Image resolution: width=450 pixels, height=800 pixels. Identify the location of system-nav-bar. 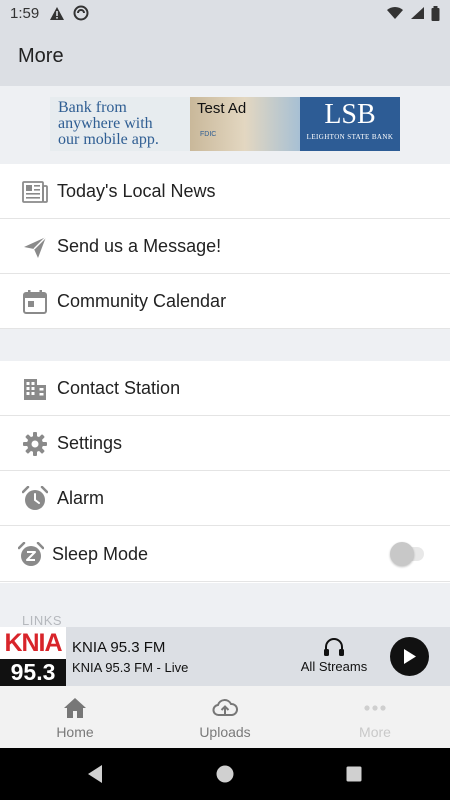
(225, 774).